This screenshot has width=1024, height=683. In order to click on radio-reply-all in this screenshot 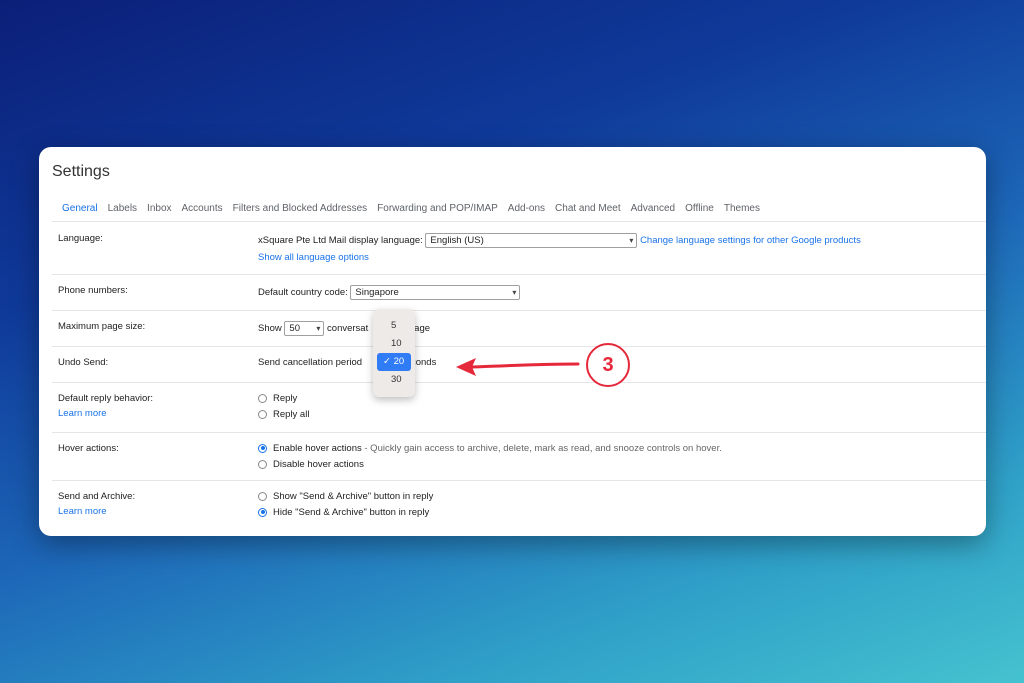, I will do `click(262, 414)`.